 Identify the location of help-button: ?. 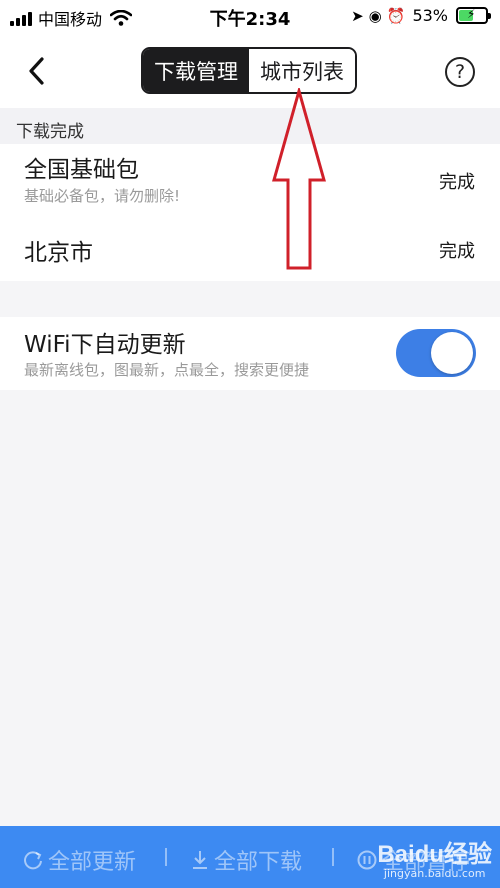
(460, 72).